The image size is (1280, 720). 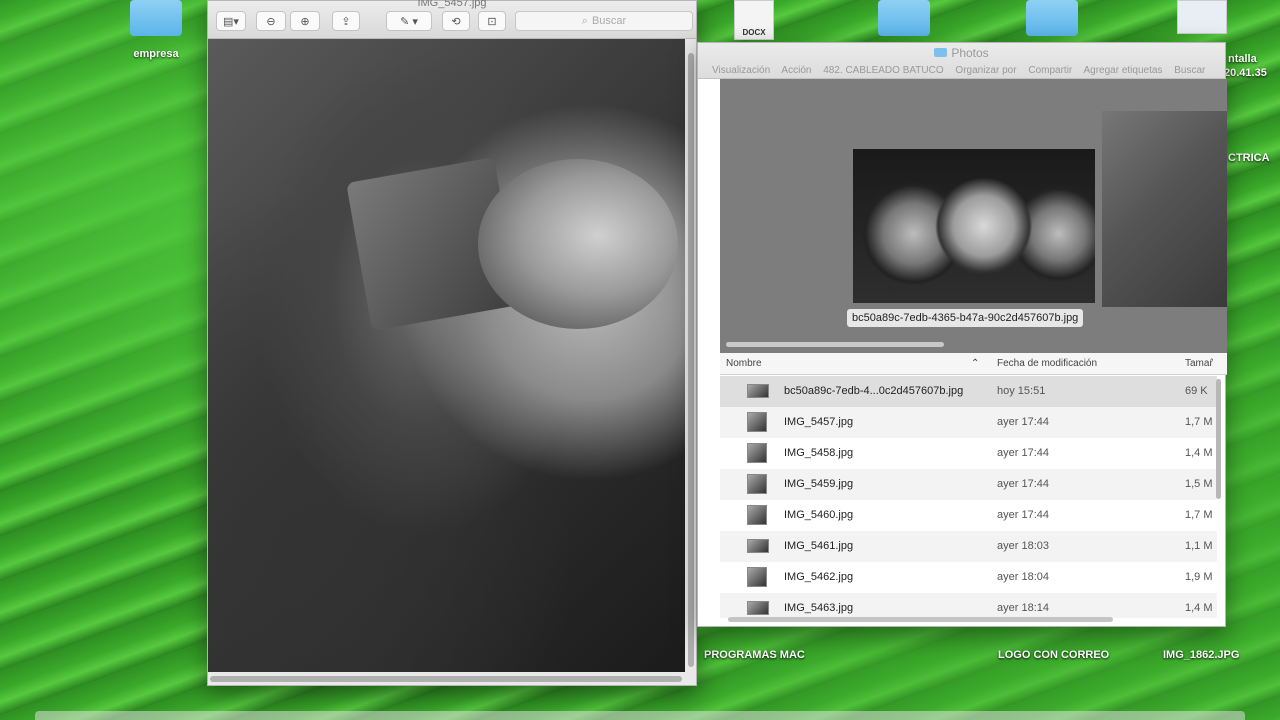 What do you see at coordinates (1218, 439) in the screenshot?
I see `file-list-vertical-scrollbar` at bounding box center [1218, 439].